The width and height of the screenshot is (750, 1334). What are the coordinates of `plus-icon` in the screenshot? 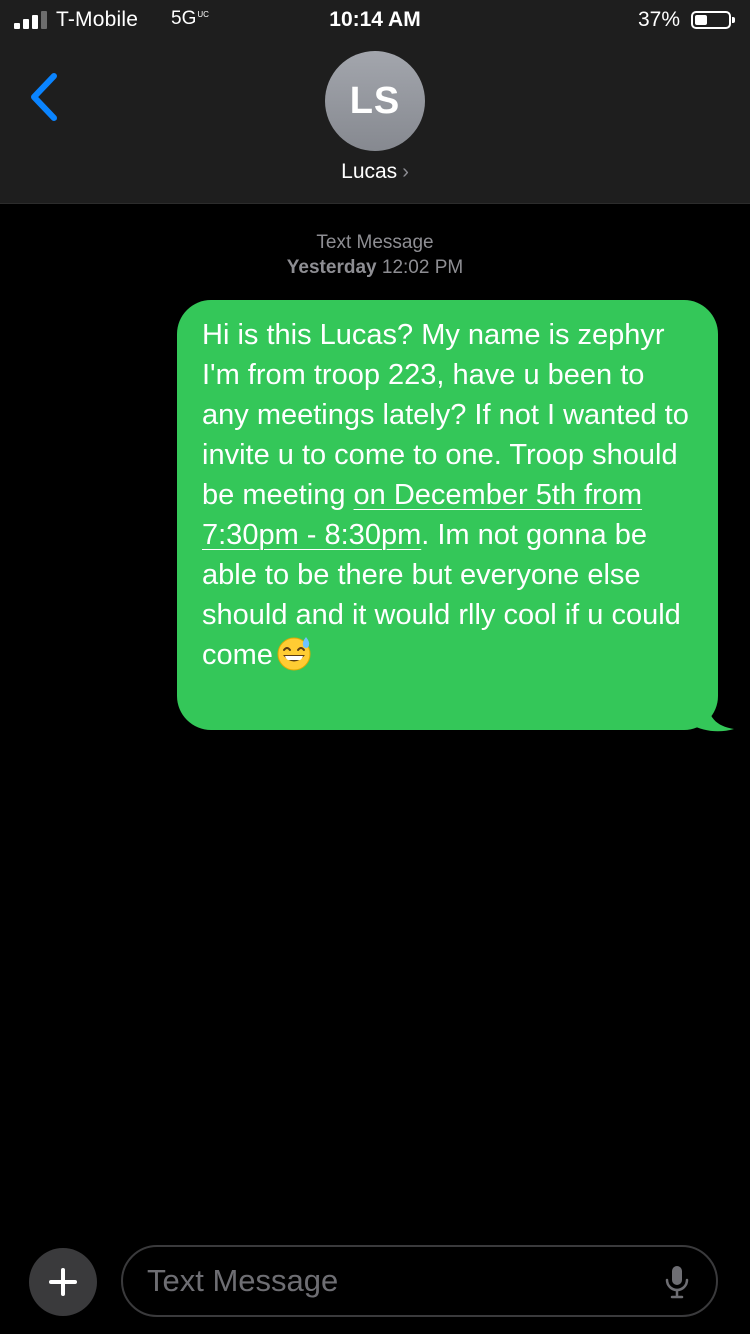 It's located at (63, 1282).